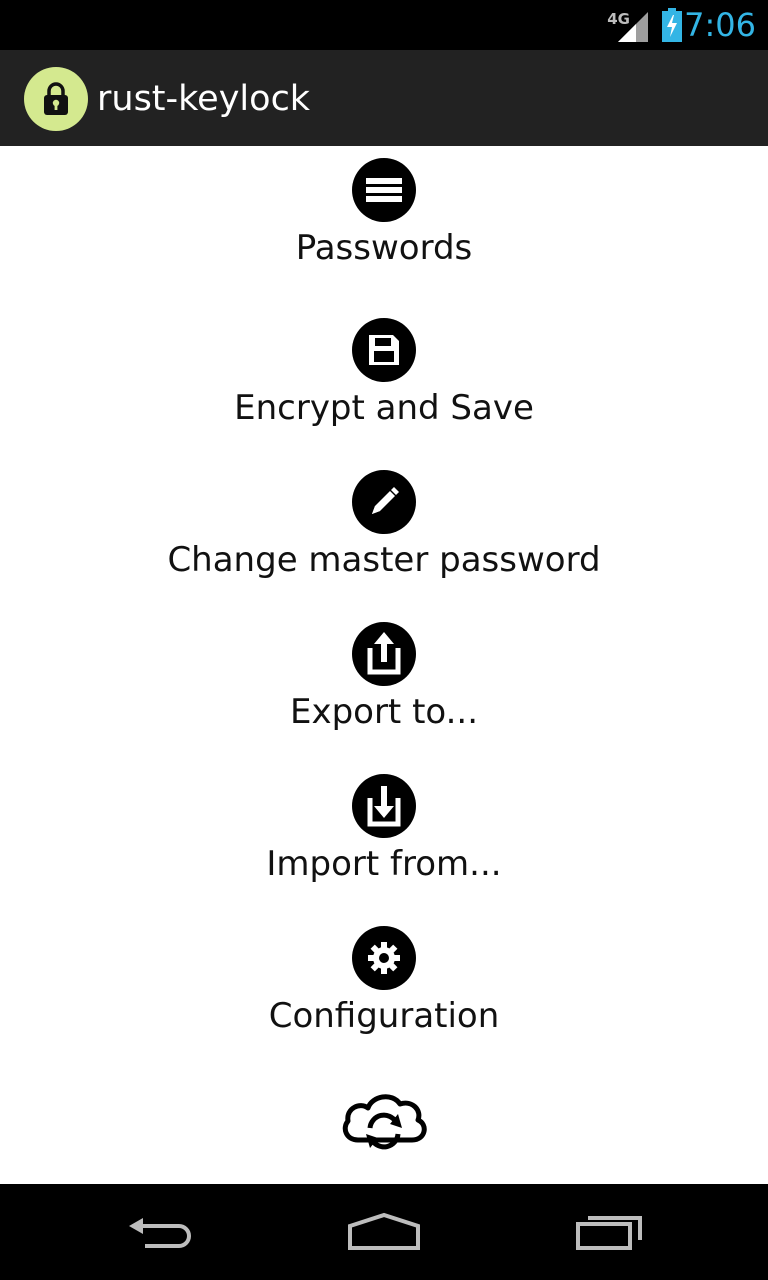 This screenshot has height=1280, width=768. I want to click on recents-icon, so click(609, 1233).